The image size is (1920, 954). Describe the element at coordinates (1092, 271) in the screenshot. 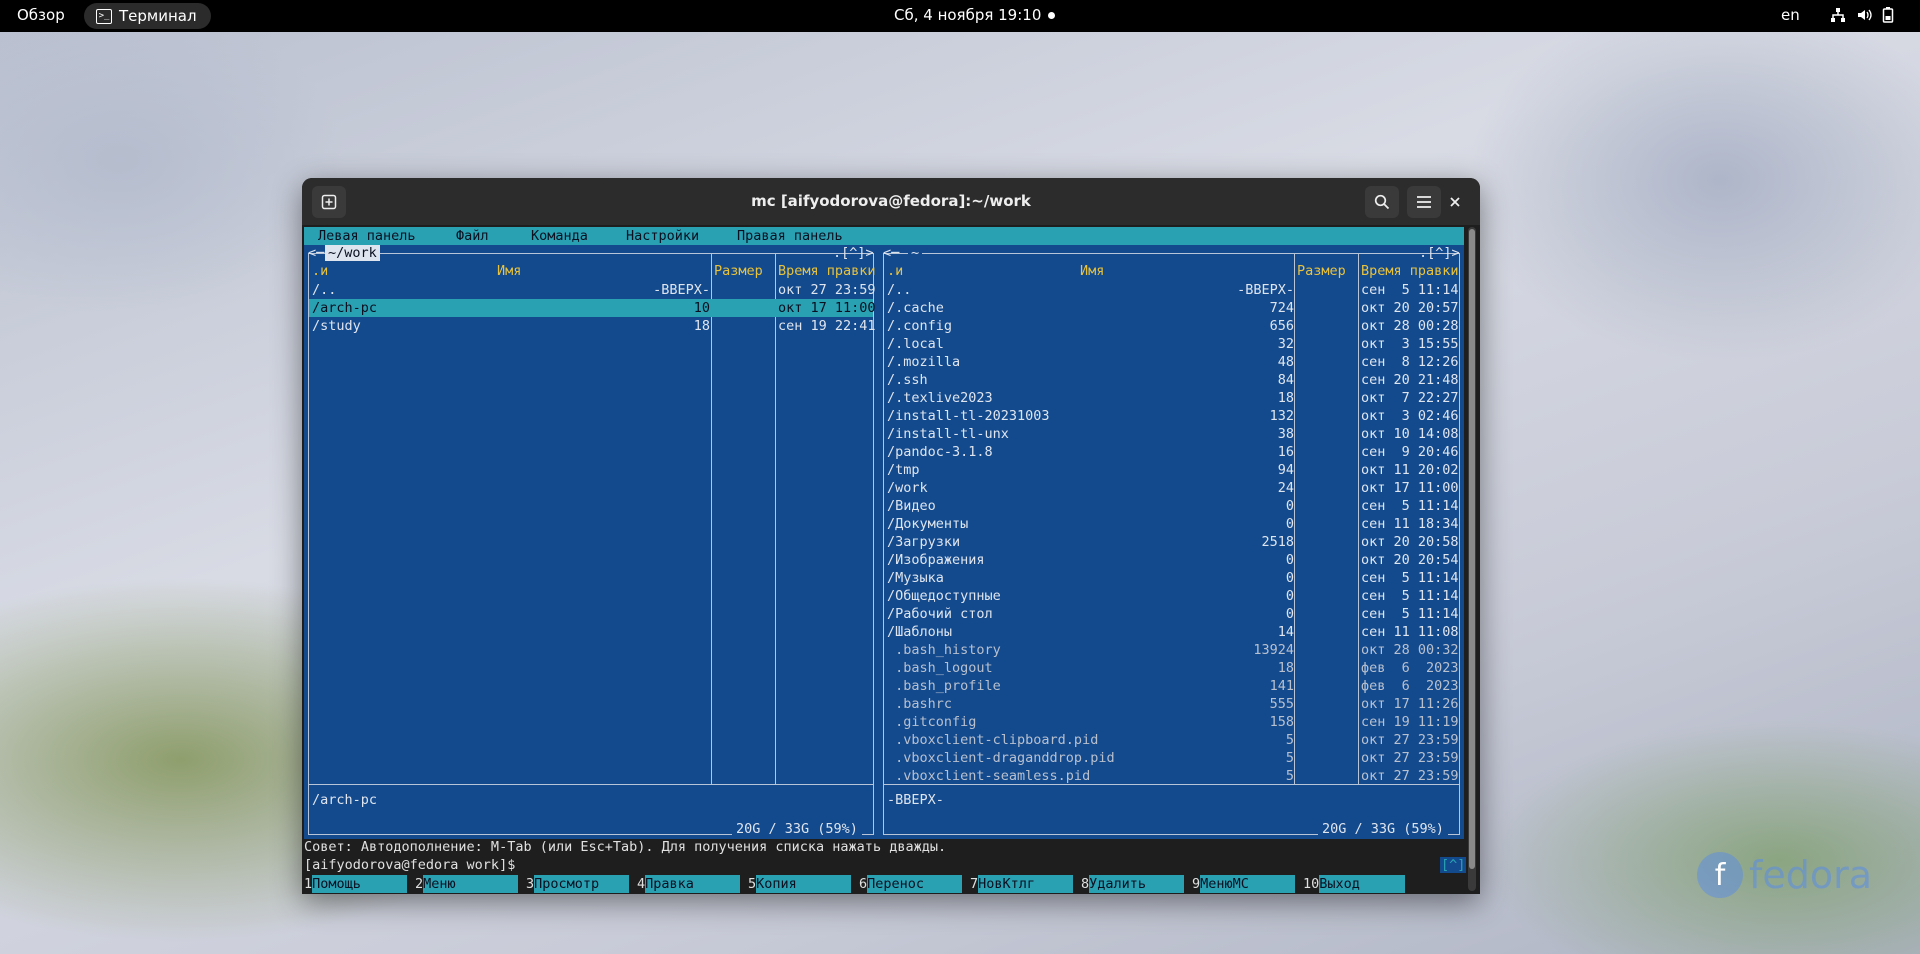

I see `right-col-name: Имя` at that location.